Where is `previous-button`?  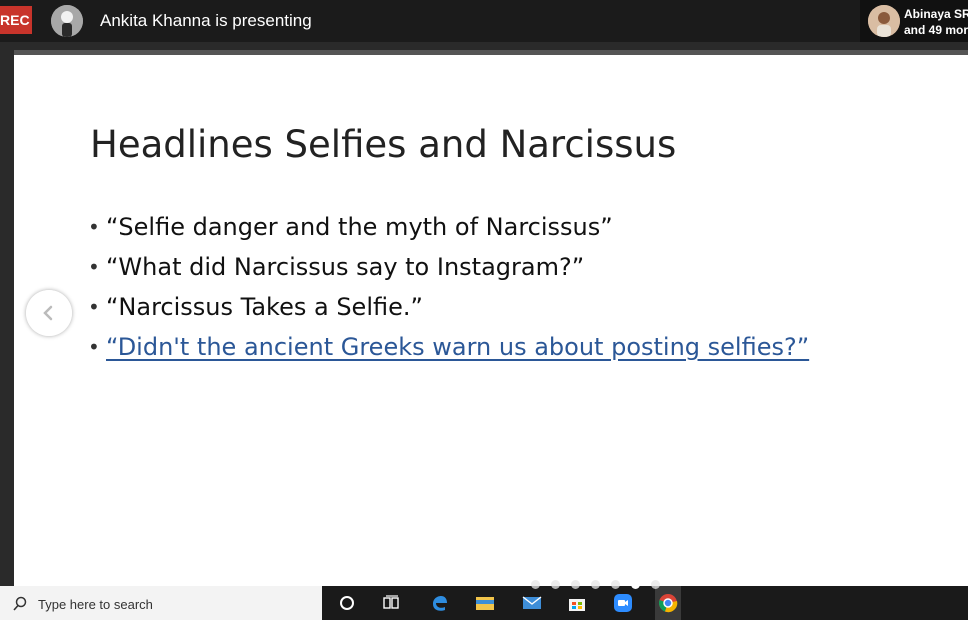
previous-button is located at coordinates (49, 313).